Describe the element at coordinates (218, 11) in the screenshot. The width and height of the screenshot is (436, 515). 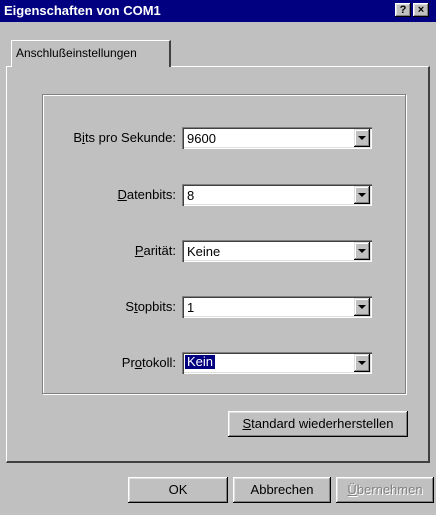
I see `title-bar: Eigenschaften von COM1 ? ×` at that location.